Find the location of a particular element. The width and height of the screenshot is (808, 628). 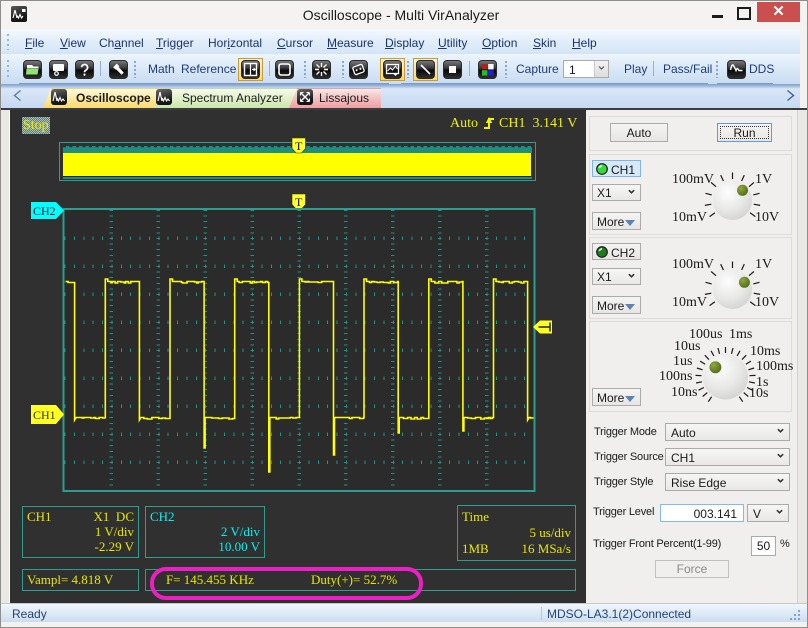

svg-text: CH2 is located at coordinates (44, 211).